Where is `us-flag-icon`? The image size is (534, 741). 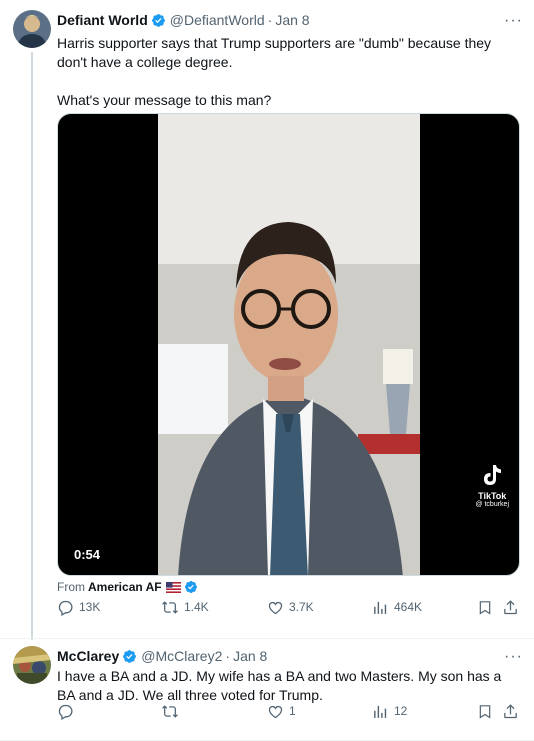 us-flag-icon is located at coordinates (173, 587).